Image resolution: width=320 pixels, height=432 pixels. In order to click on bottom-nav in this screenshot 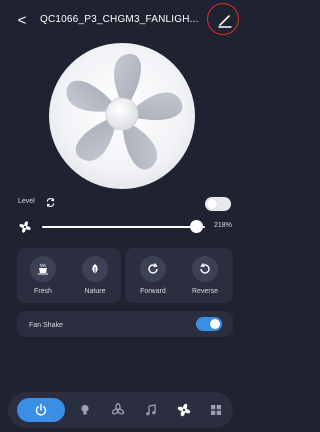, I will do `click(120, 410)`.